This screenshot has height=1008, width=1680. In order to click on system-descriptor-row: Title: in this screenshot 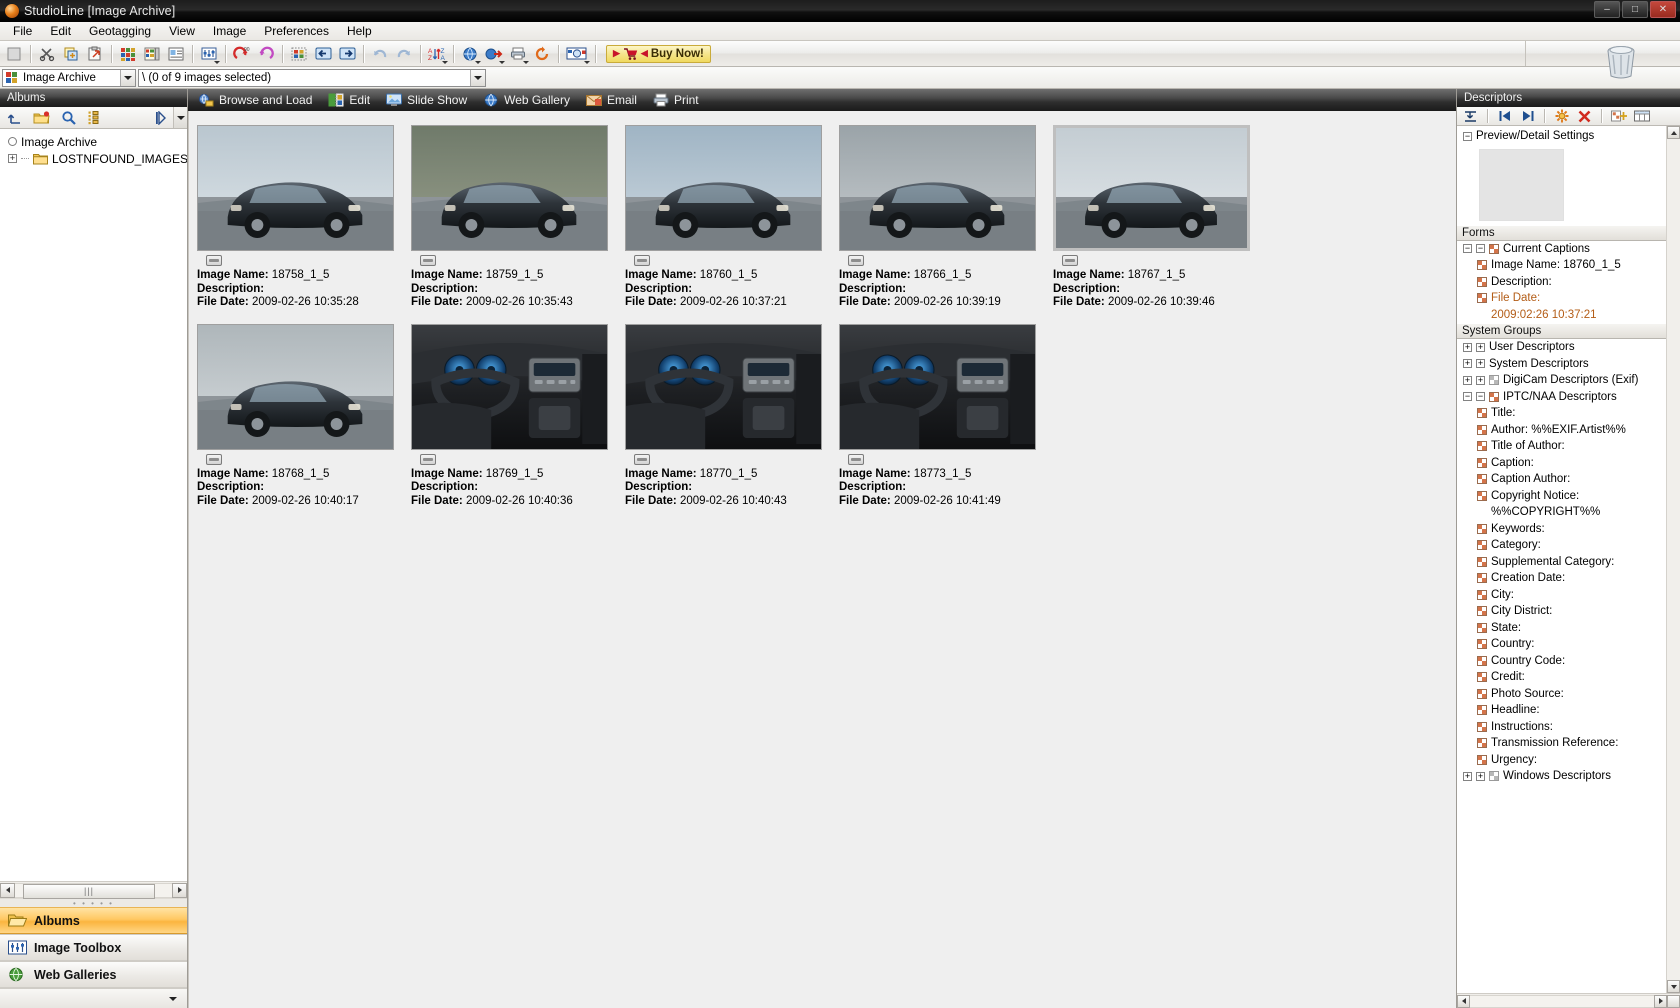, I will do `click(1561, 413)`.